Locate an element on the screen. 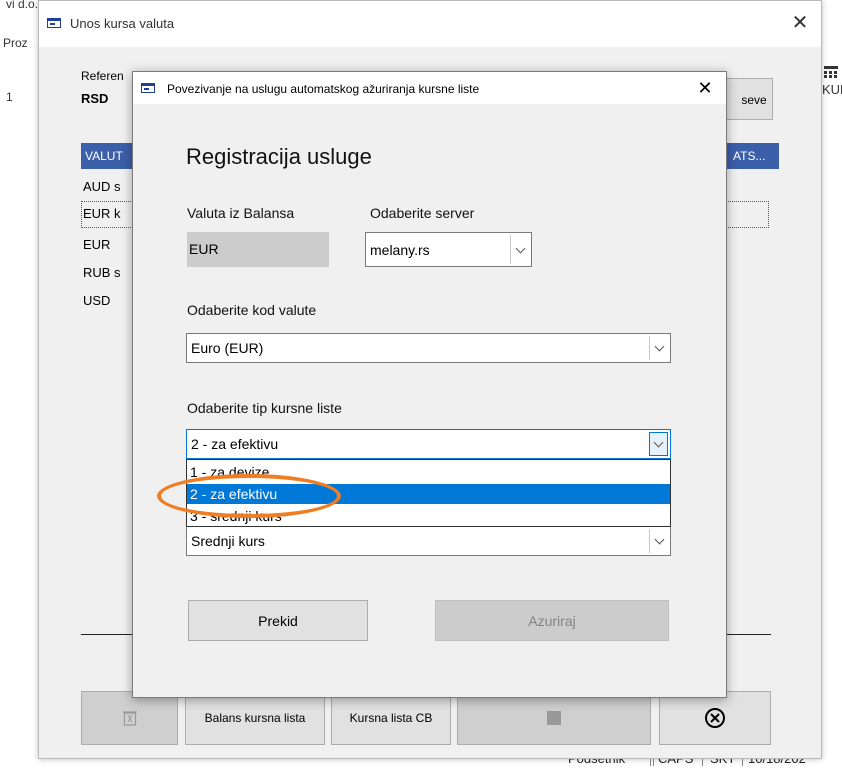 This screenshot has height=769, width=842. referen-label: Referen is located at coordinates (102, 76).